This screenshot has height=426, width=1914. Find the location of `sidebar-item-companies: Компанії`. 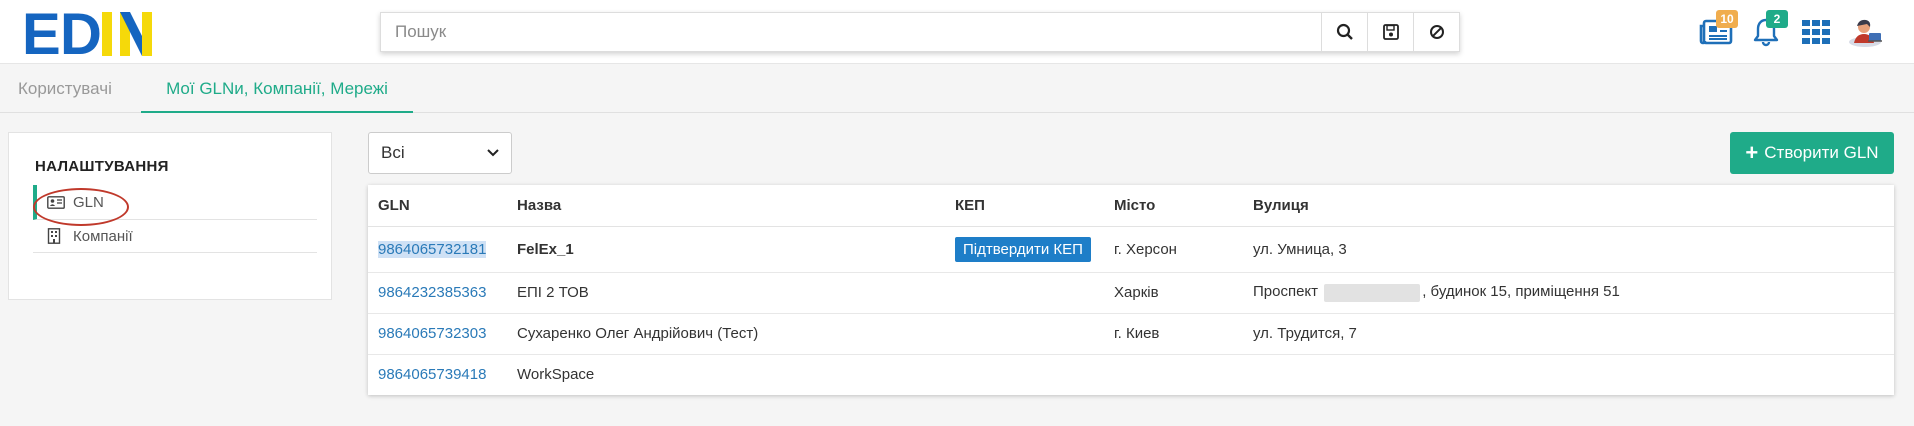

sidebar-item-companies: Компанії is located at coordinates (175, 236).